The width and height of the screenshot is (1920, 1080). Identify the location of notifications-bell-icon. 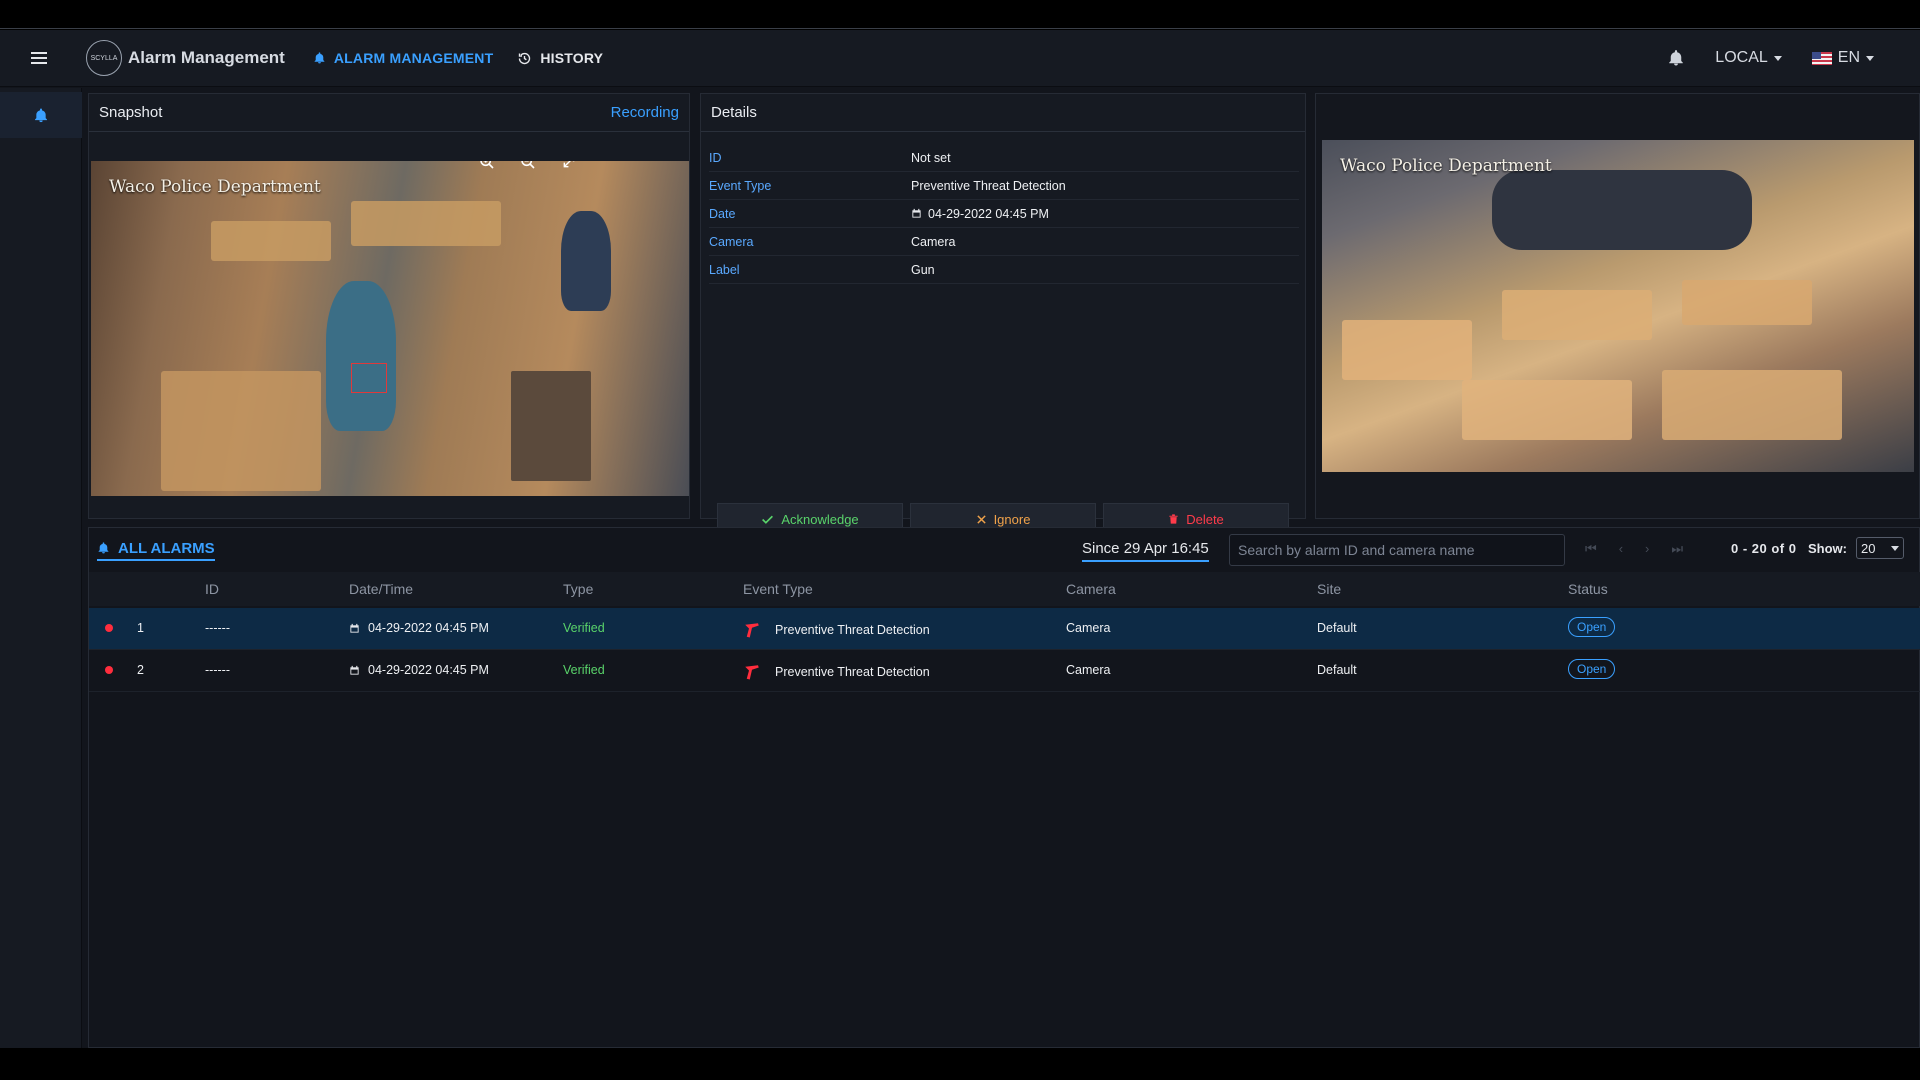
(1676, 58).